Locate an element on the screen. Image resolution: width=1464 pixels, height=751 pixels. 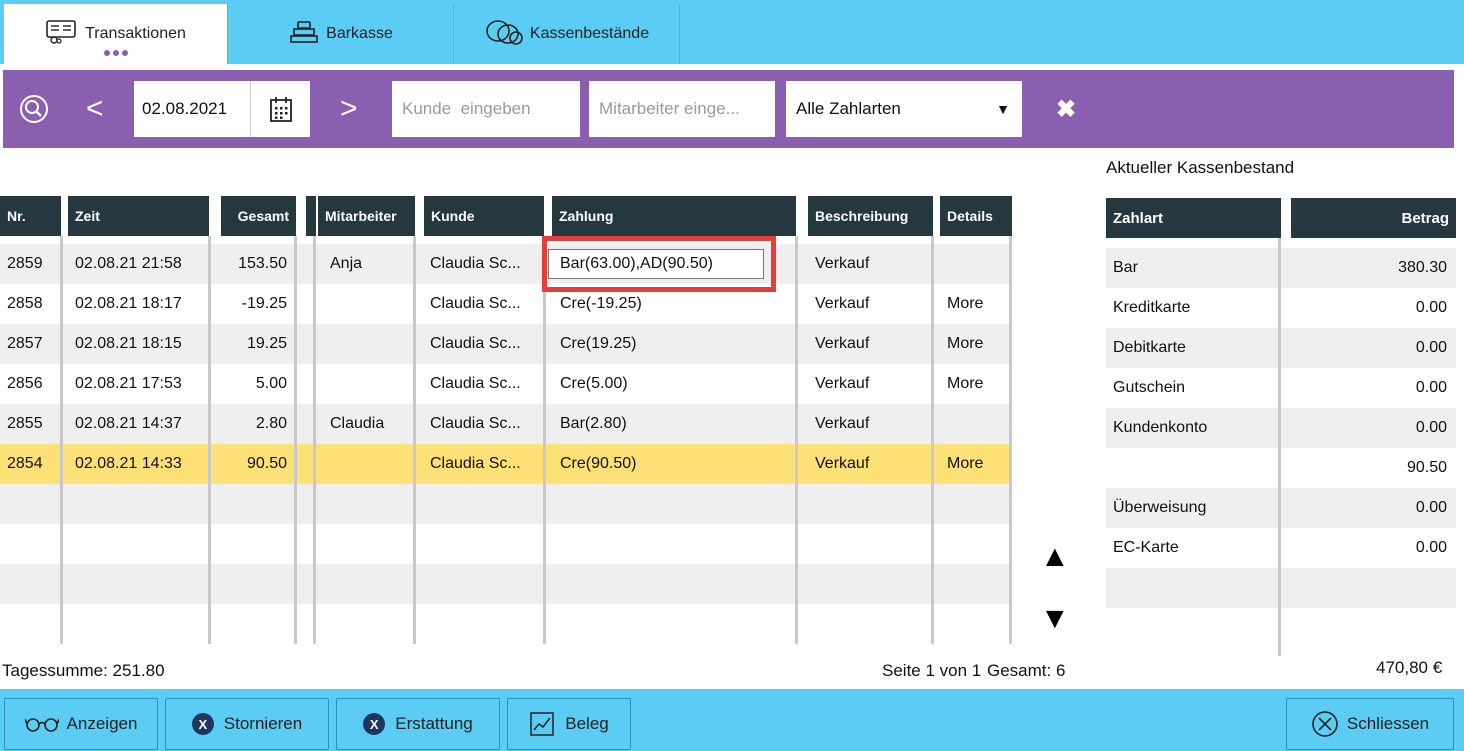
cash-zahlart: Kreditkarte is located at coordinates (1152, 307).